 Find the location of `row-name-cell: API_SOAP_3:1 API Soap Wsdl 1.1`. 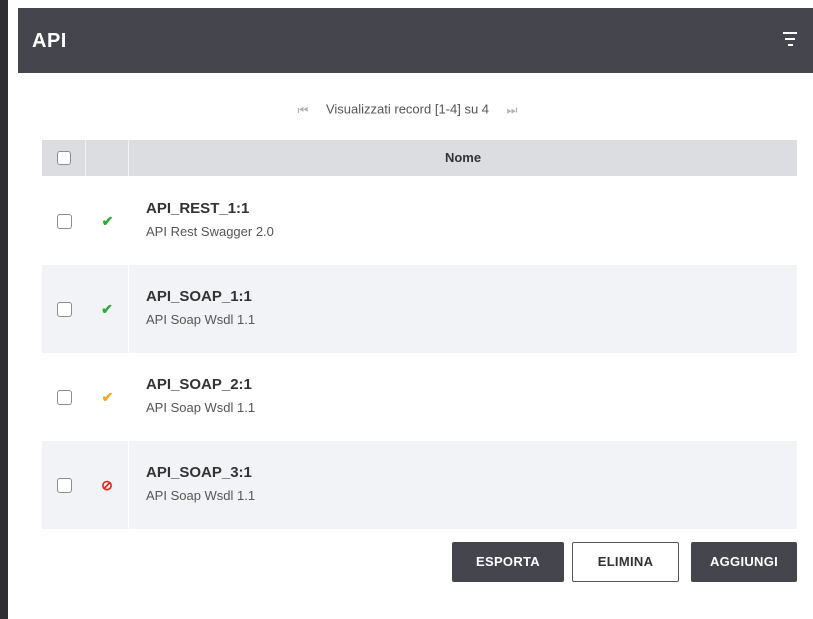

row-name-cell: API_SOAP_3:1 API Soap Wsdl 1.1 is located at coordinates (200, 483).